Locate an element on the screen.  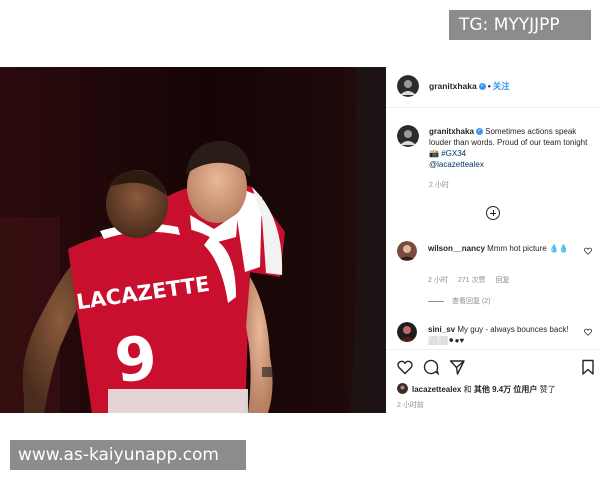
liked-by-suffix: 赞了 is located at coordinates (547, 389).